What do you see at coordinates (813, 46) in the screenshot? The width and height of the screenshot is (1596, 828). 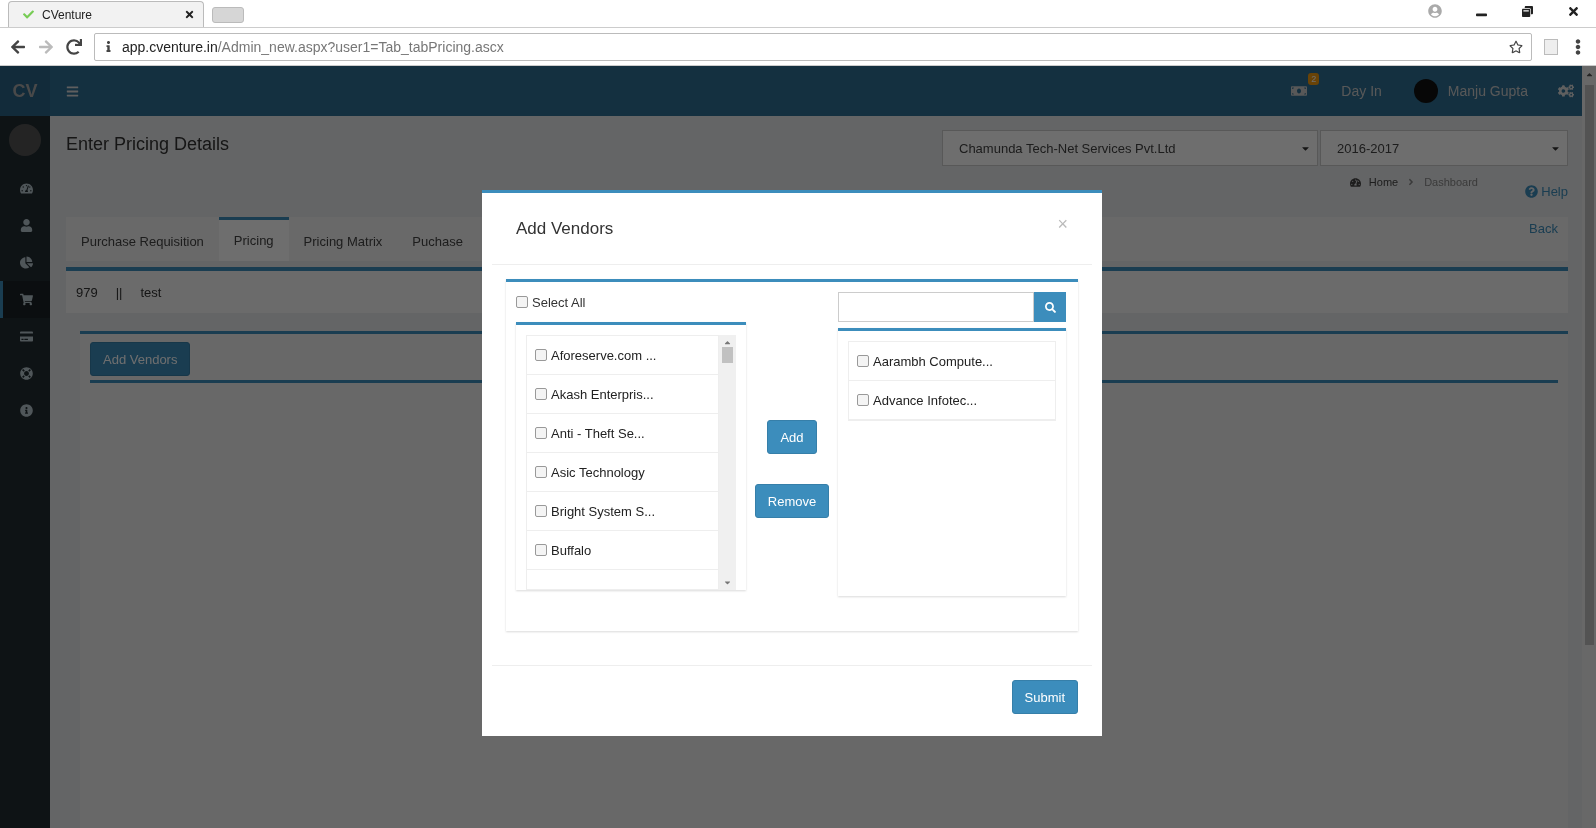 I see `address-bar: app.cventure.in/Admin_new.aspx?user1=Tab_tabPricing.ascx` at bounding box center [813, 46].